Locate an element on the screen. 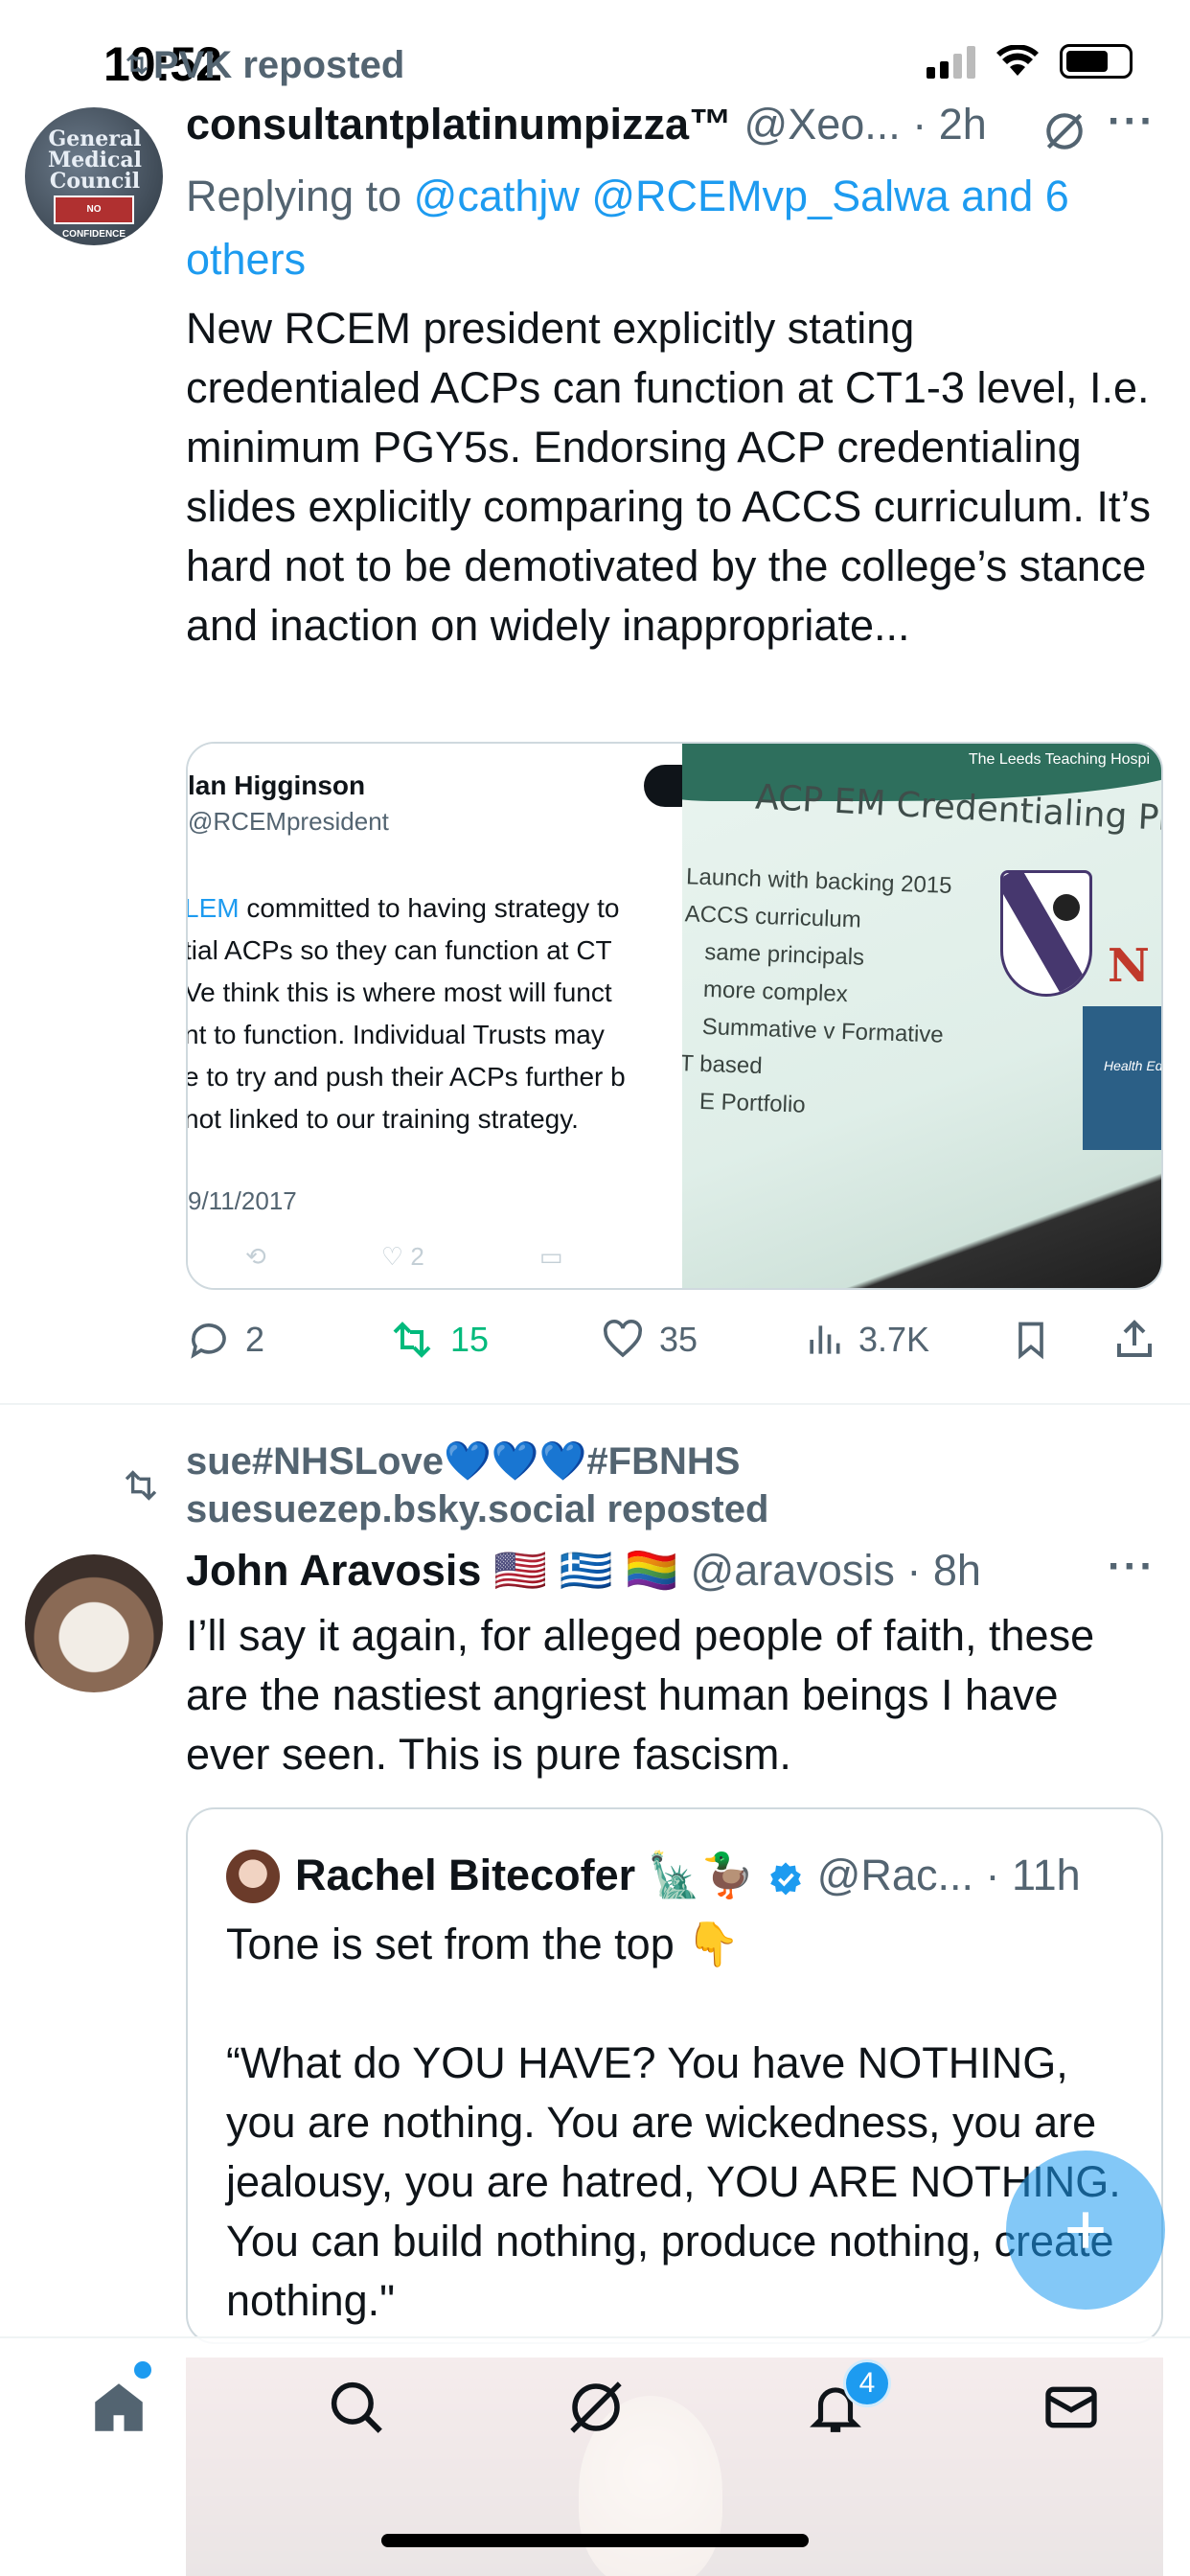 Image resolution: width=1190 pixels, height=2576 pixels. plus-icon is located at coordinates (1085, 2230).